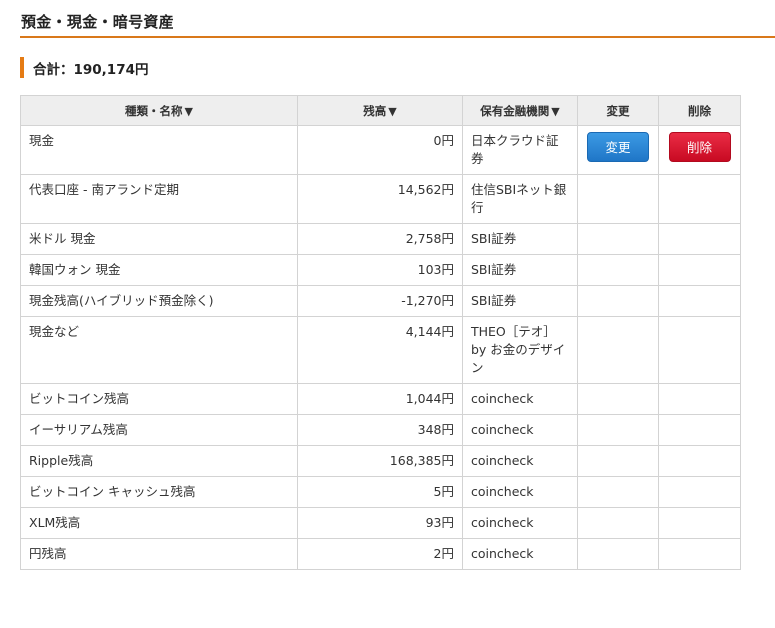 Image resolution: width=775 pixels, height=628 pixels. I want to click on asset-amount: 5円, so click(380, 492).